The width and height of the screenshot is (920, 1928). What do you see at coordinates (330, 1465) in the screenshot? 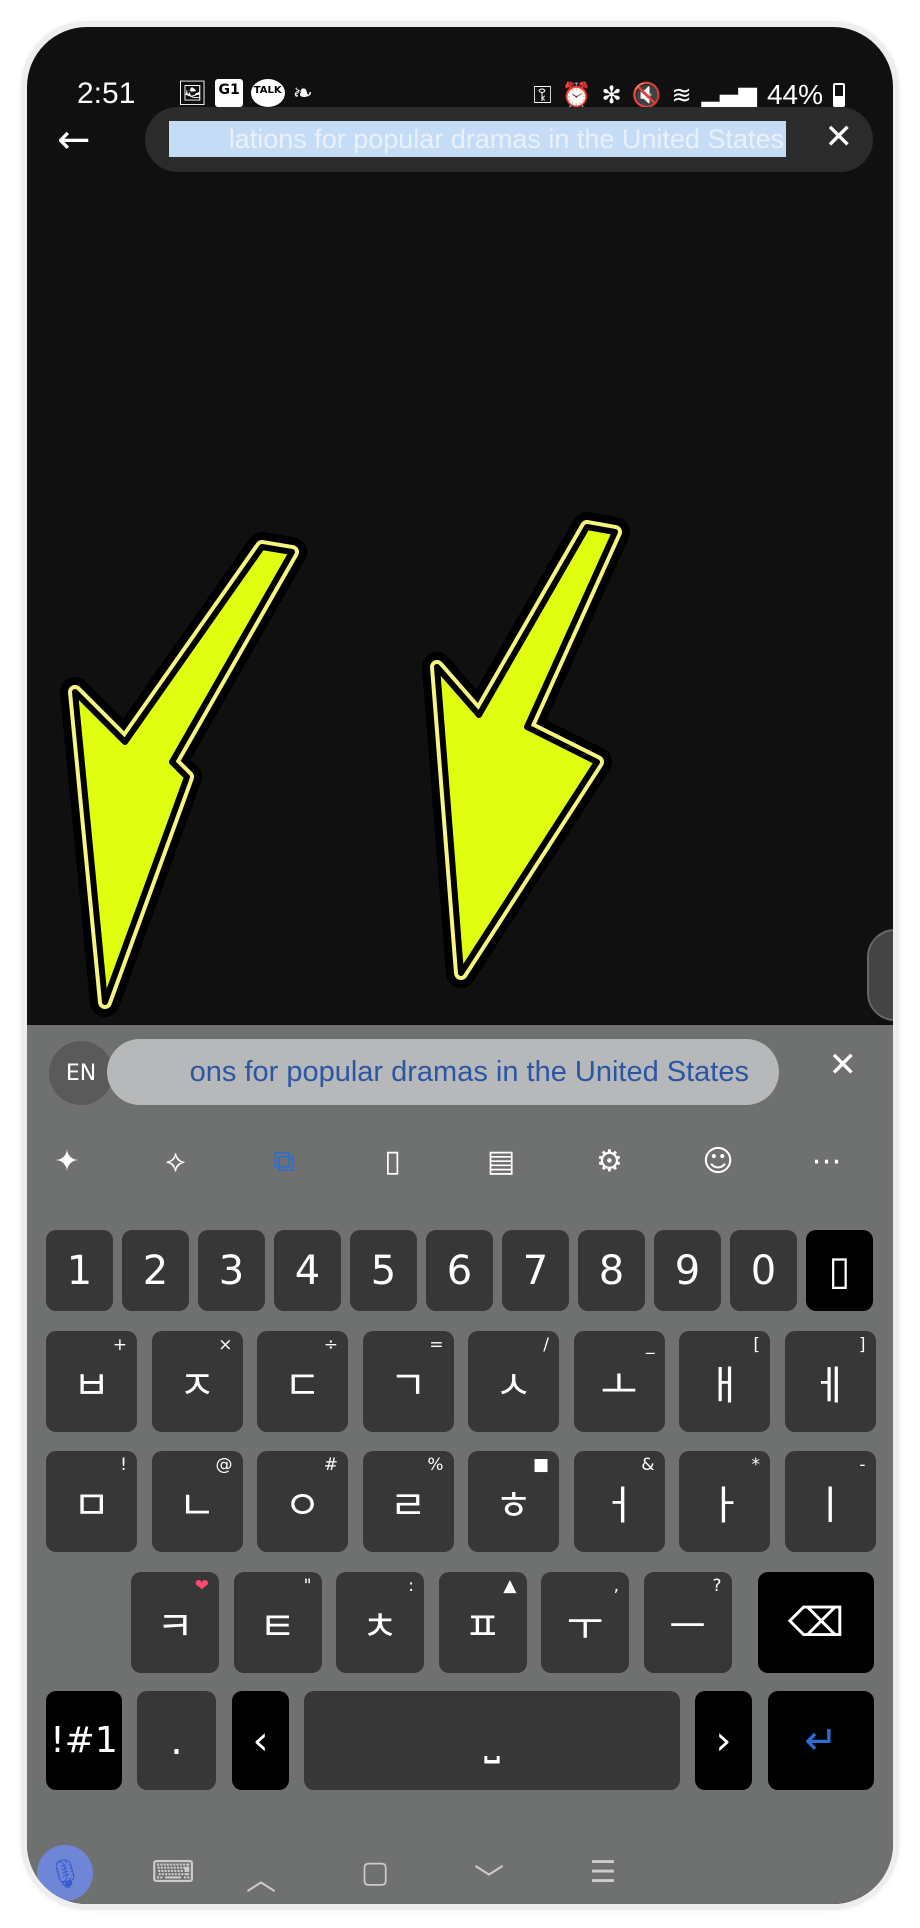
I see `key-secondary-label: #` at bounding box center [330, 1465].